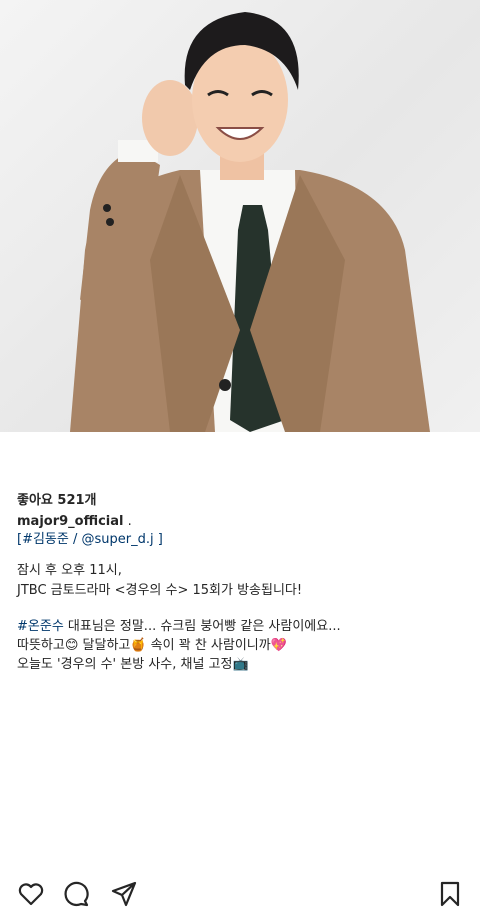 This screenshot has height=908, width=480. Describe the element at coordinates (160, 590) in the screenshot. I see `caption-line-2: JTBC 금토드라마 <경우의 수> 15회가 방송됩니다!` at that location.